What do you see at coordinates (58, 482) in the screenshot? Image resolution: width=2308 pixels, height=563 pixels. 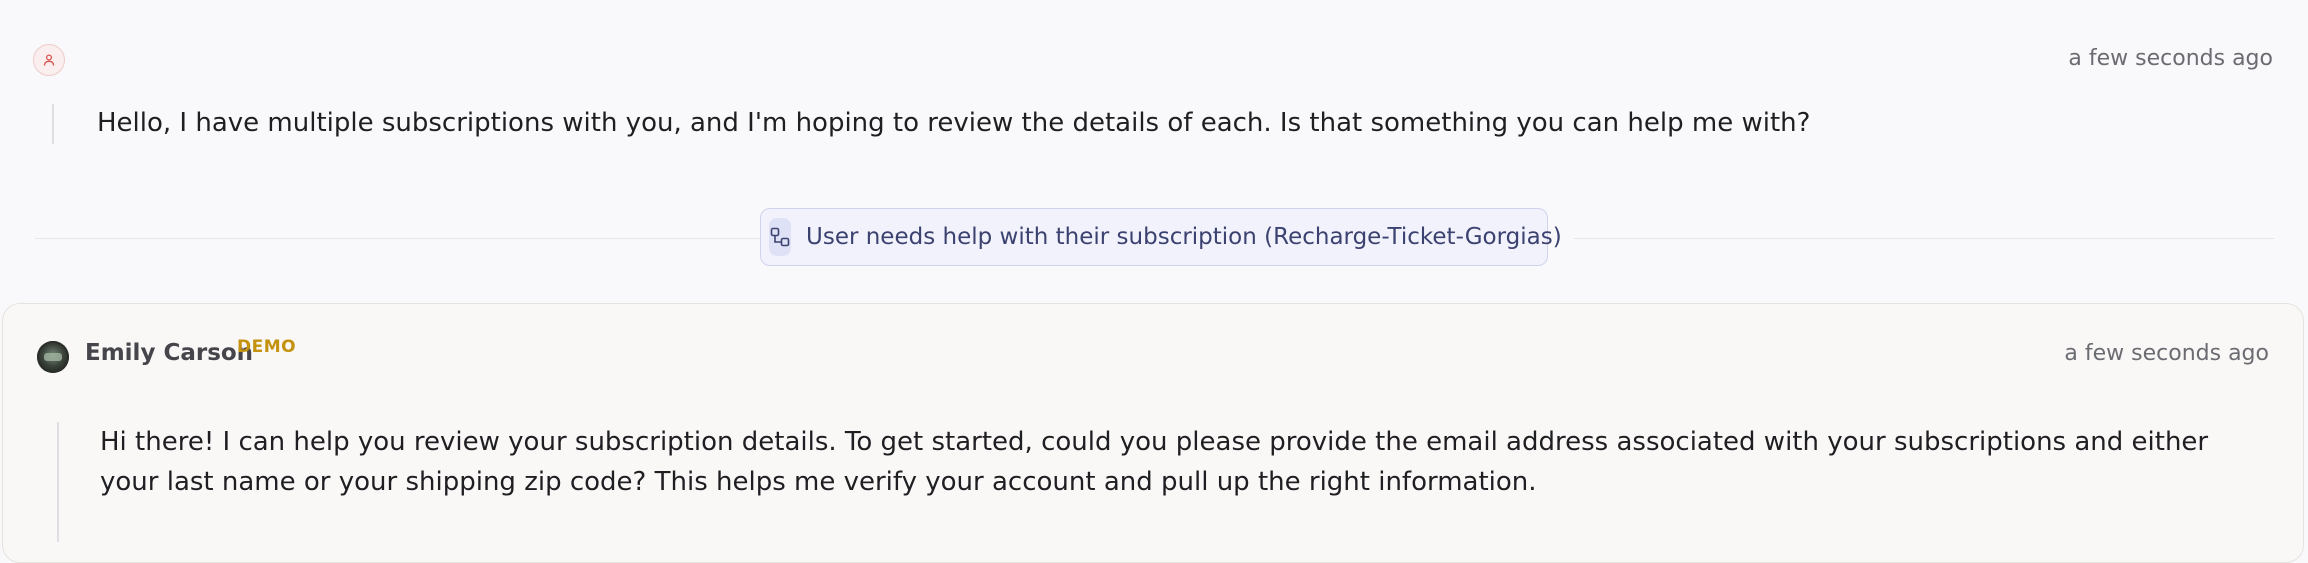 I see `agent-message-quote-bar` at bounding box center [58, 482].